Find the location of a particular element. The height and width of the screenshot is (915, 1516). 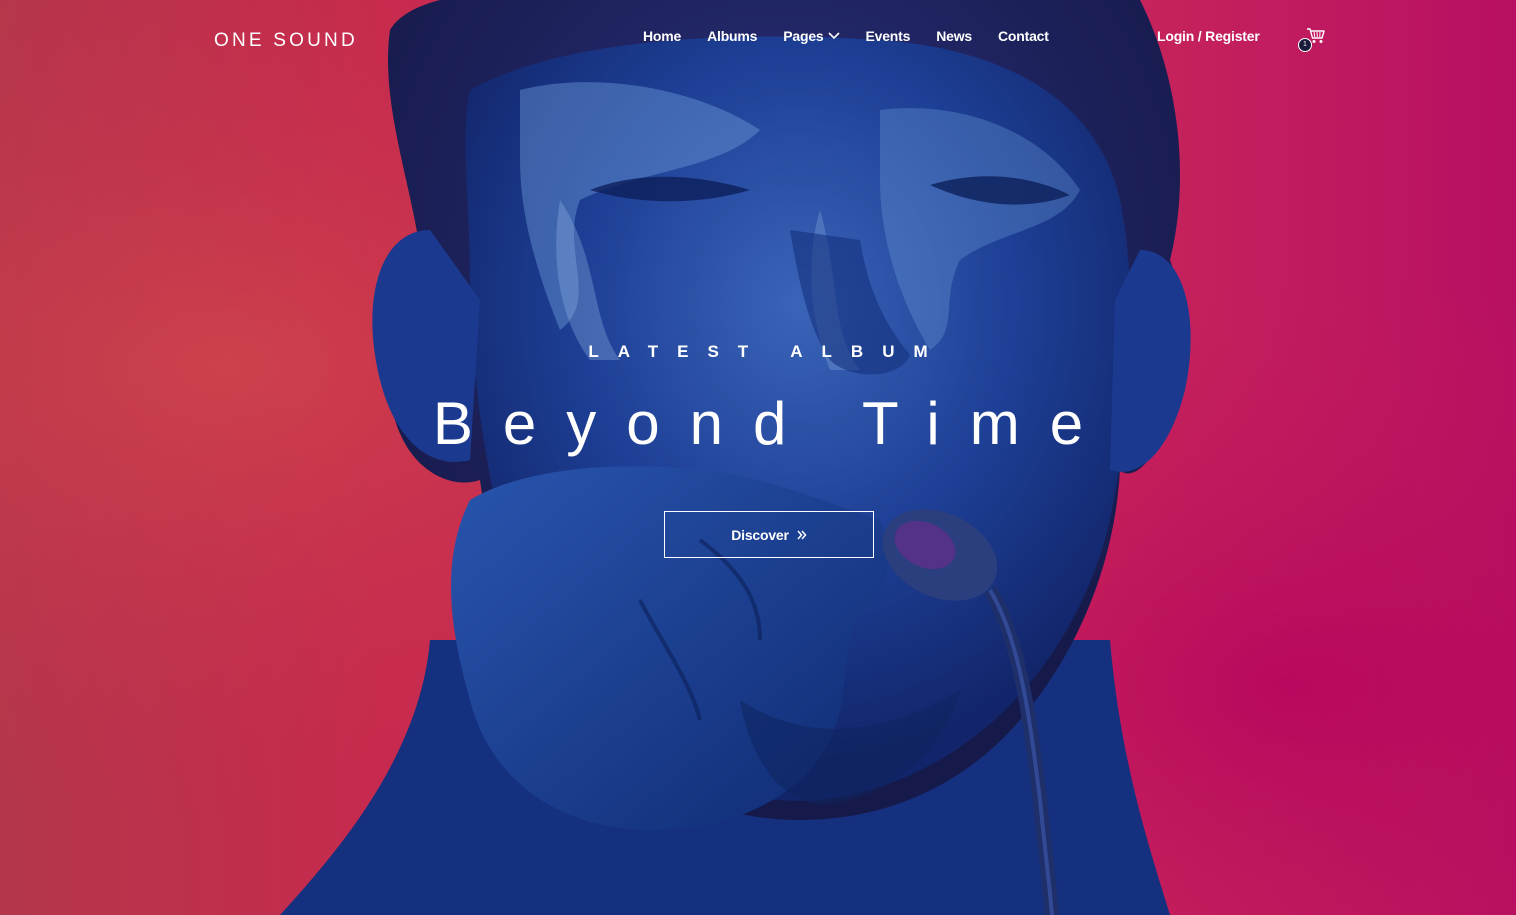

hero-subtitle: LATEST ALBUM is located at coordinates (767, 351).